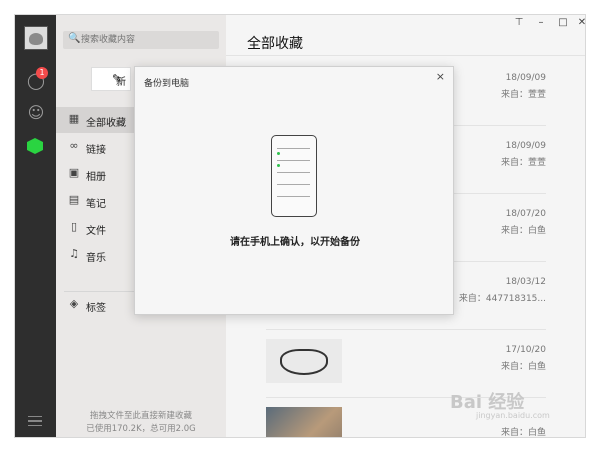  I want to click on sidebar-item-label: 音乐, so click(96, 258).